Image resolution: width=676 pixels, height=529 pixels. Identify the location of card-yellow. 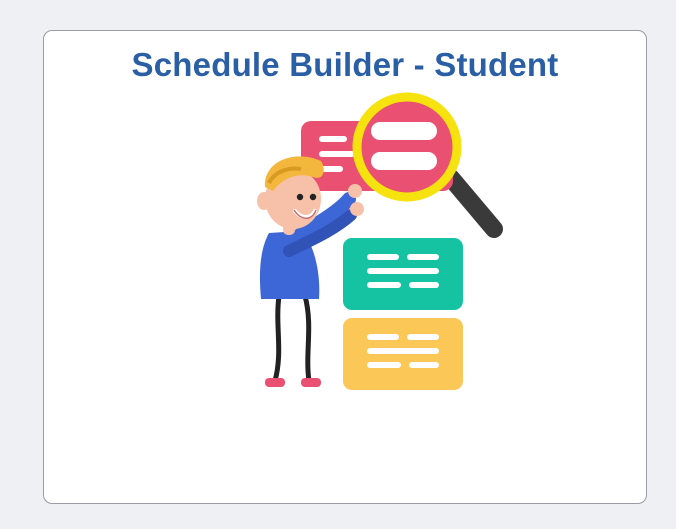
(403, 354).